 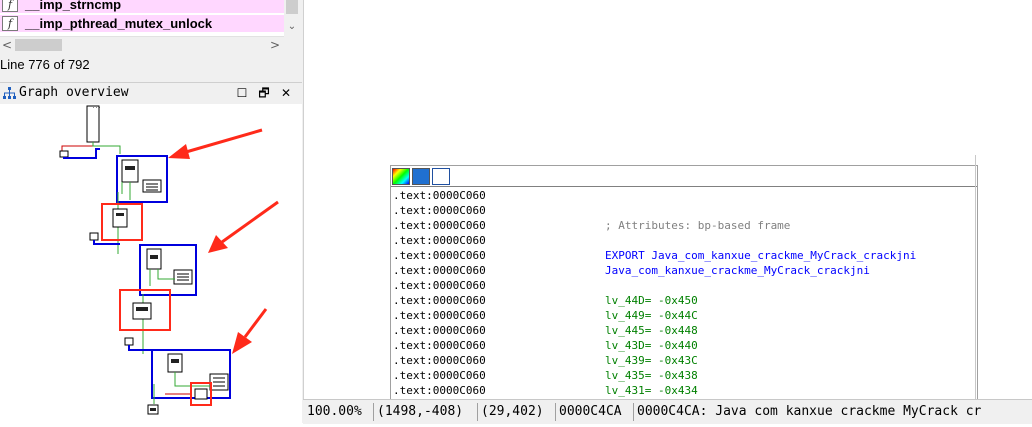 What do you see at coordinates (698, 225) in the screenshot?
I see `line-code: ; Attributes: bp-based frame` at bounding box center [698, 225].